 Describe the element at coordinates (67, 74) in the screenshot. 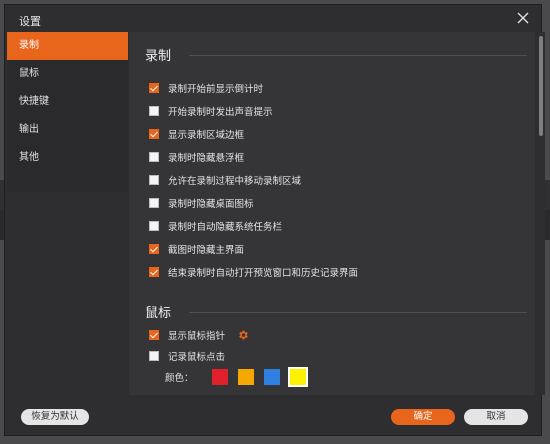

I see `sidebar-item-mouse: 鼠标` at that location.